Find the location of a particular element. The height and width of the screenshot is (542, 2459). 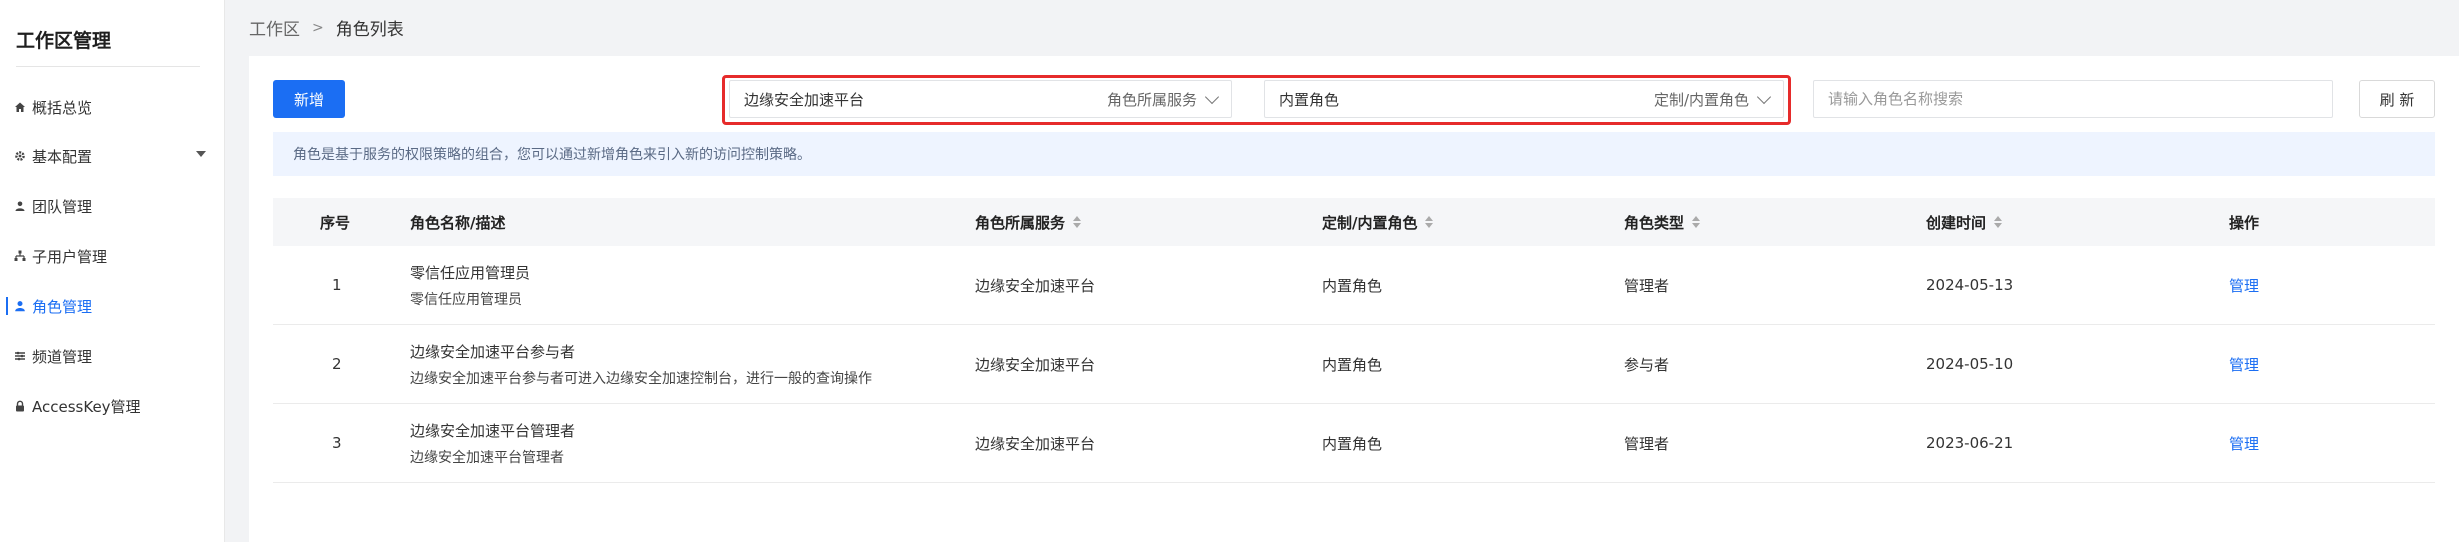

column-header-name: 角色名称/描述 is located at coordinates (458, 222).